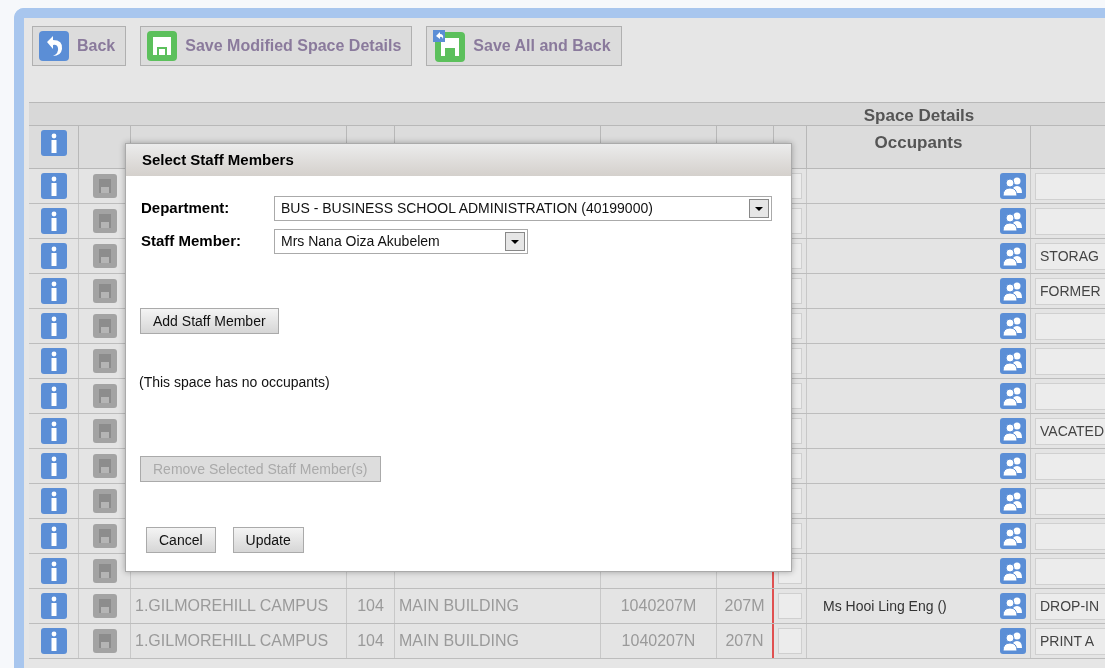  Describe the element at coordinates (658, 641) in the screenshot. I see `room-code-cell-text: 1040207N` at that location.